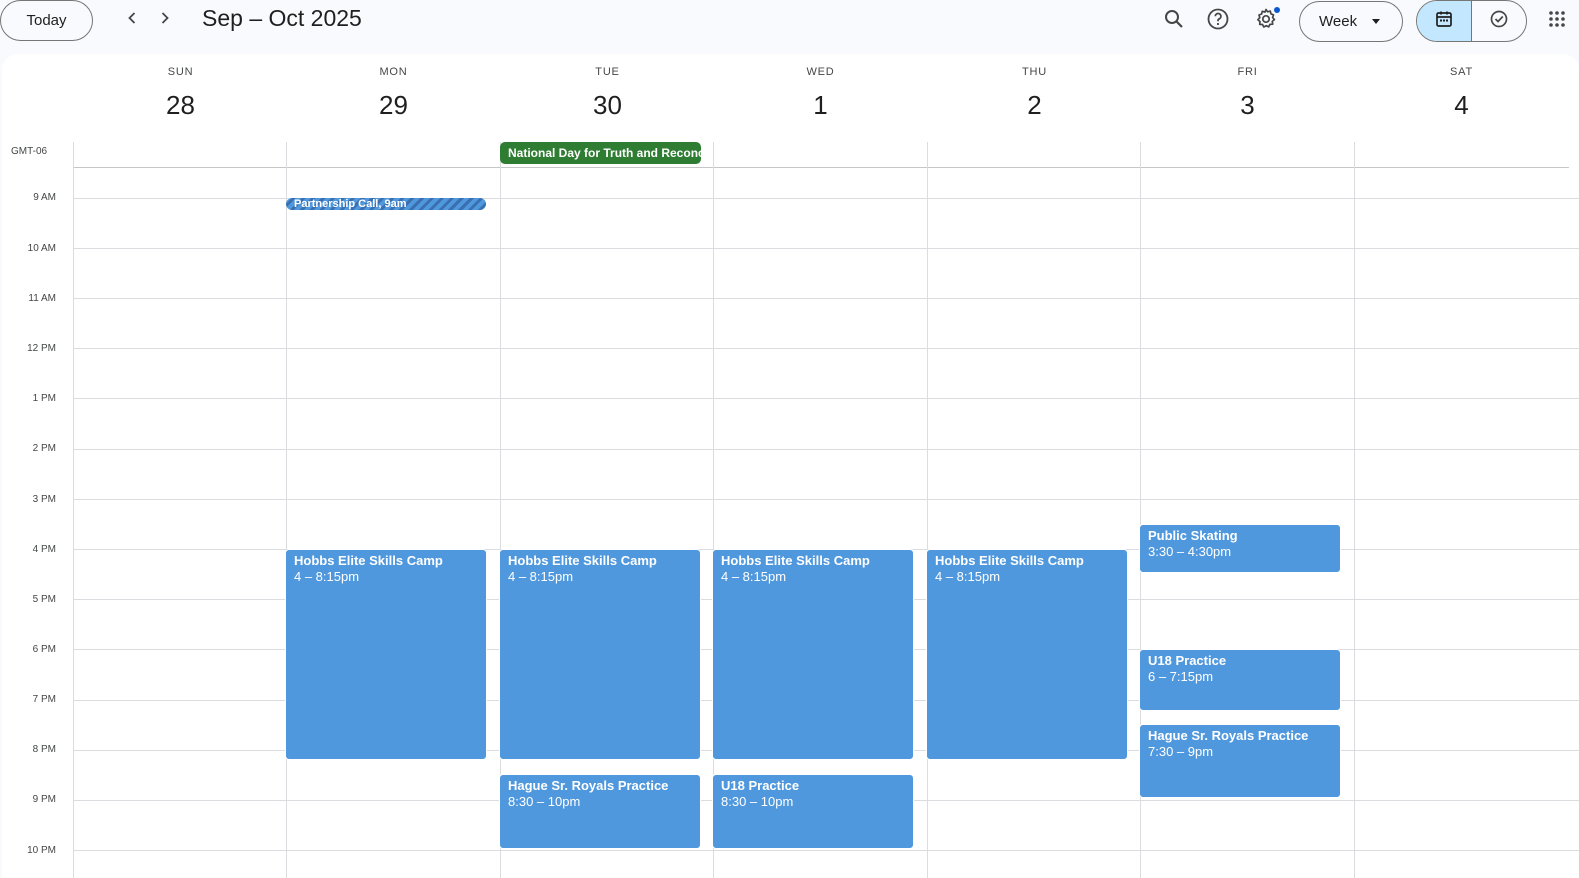 The image size is (1579, 878). I want to click on settings-button, so click(1266, 21).